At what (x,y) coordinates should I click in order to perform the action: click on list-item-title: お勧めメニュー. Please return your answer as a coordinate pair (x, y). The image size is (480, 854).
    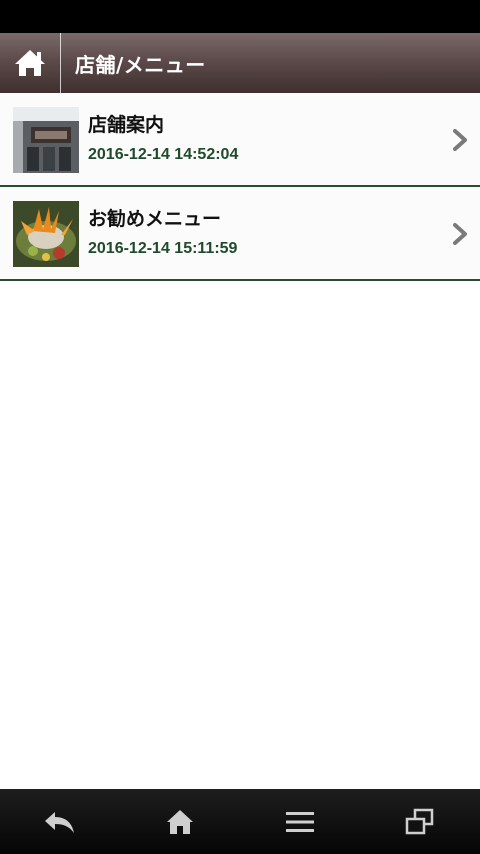
    Looking at the image, I should click on (155, 219).